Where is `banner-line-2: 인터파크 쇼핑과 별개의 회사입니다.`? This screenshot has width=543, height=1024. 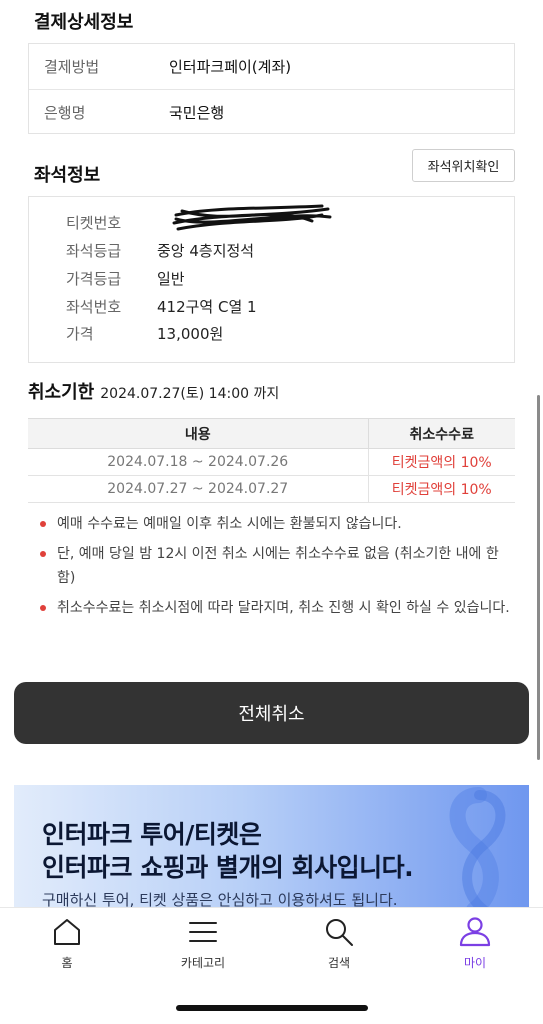 banner-line-2: 인터파크 쇼핑과 별개의 회사입니다. is located at coordinates (228, 867).